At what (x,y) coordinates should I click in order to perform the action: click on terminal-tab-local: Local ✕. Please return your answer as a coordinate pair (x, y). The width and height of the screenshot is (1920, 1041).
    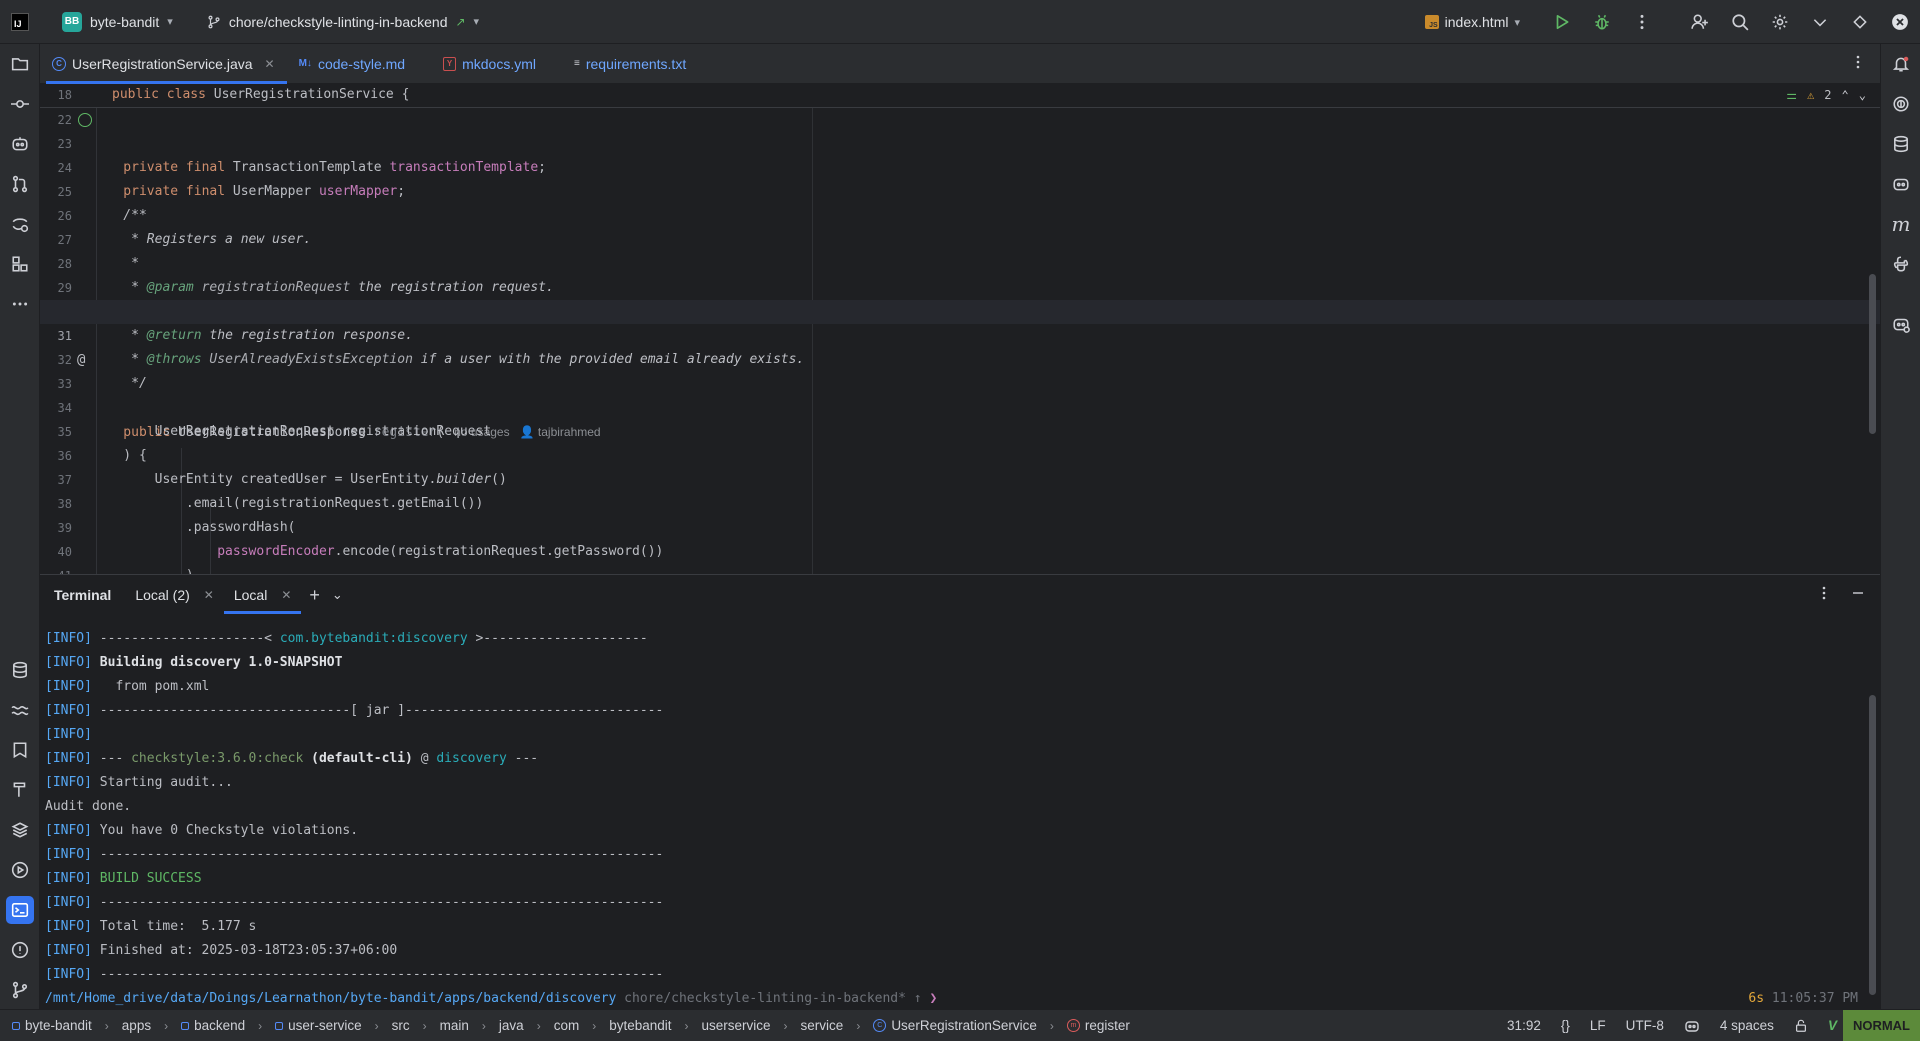
    Looking at the image, I should click on (262, 595).